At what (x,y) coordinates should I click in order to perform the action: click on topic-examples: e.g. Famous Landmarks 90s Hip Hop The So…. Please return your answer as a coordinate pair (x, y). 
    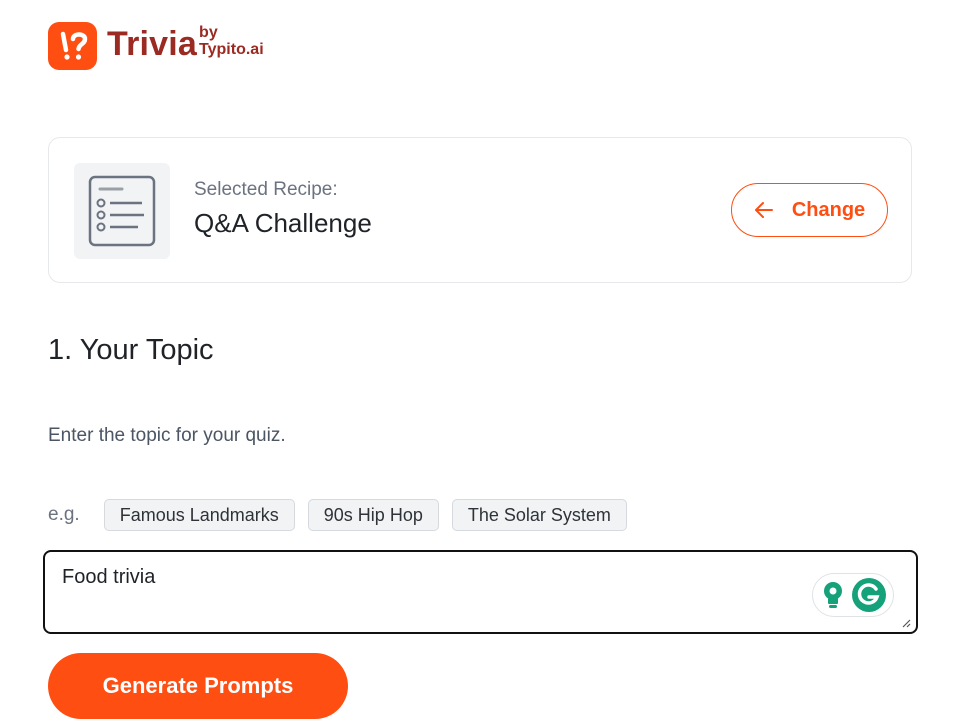
    Looking at the image, I should click on (344, 515).